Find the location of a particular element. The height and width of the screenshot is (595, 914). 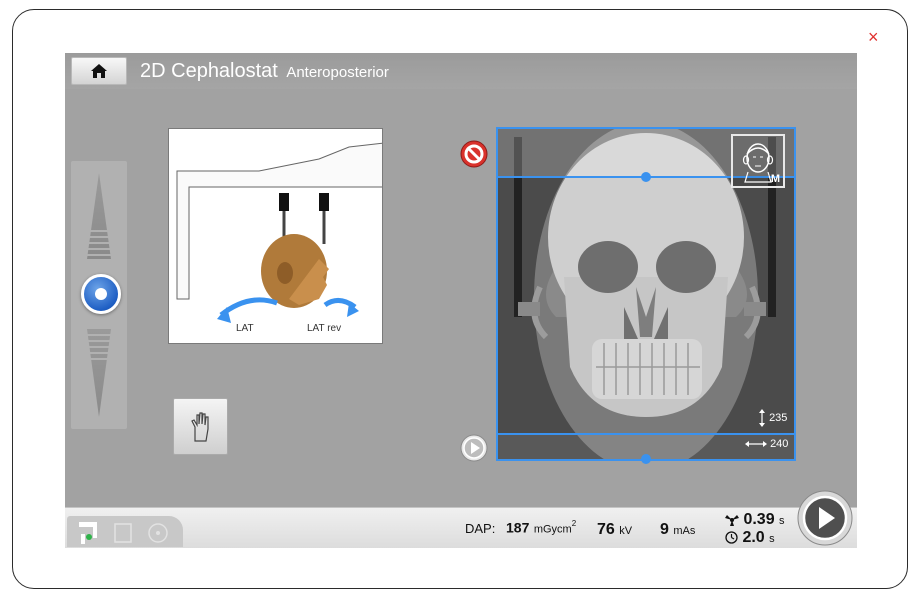

kv-readout: 76 kV is located at coordinates (614, 530).